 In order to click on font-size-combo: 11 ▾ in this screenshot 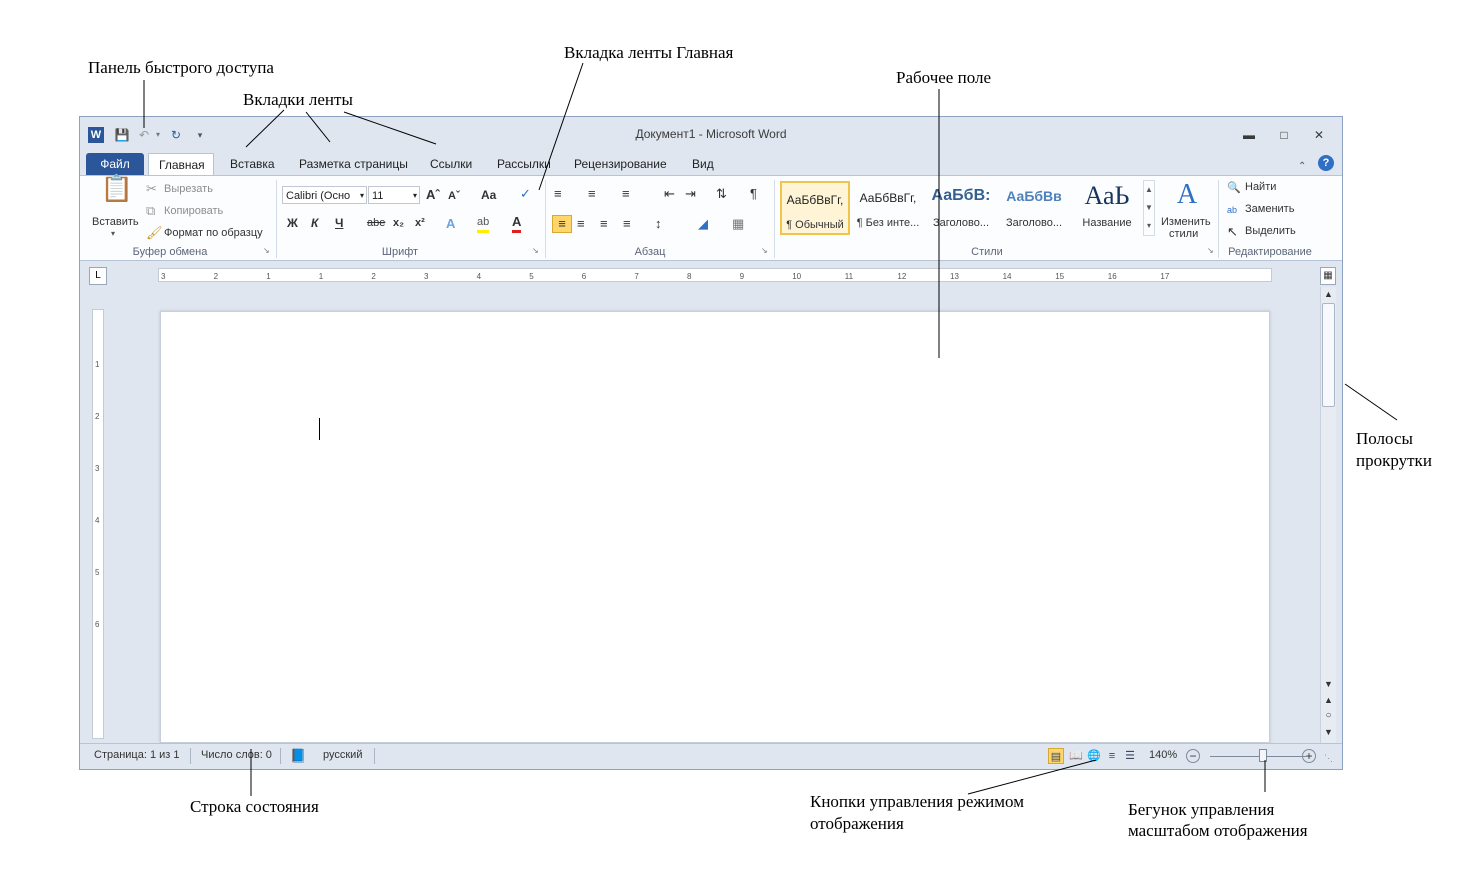, I will do `click(394, 195)`.